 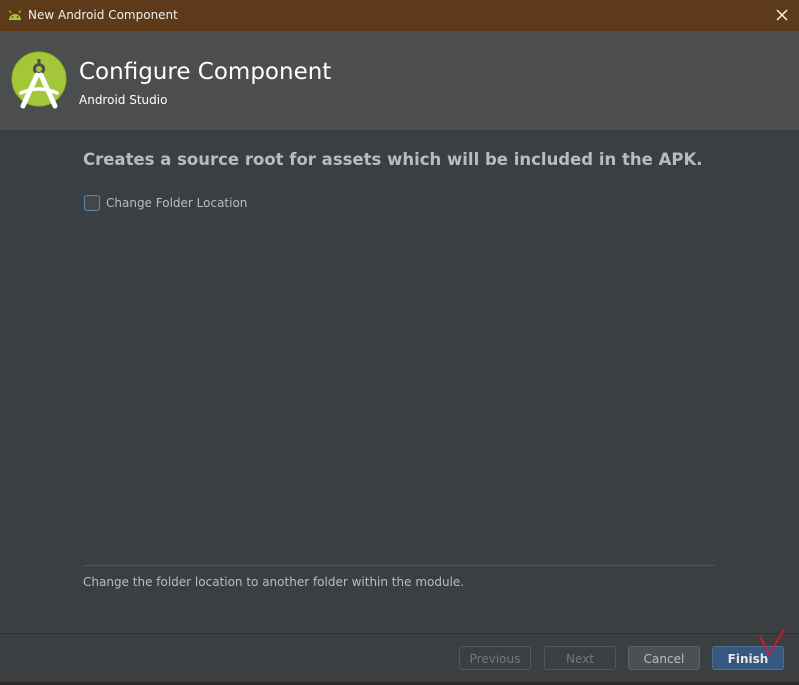 What do you see at coordinates (39, 80) in the screenshot?
I see `android-studio-logo` at bounding box center [39, 80].